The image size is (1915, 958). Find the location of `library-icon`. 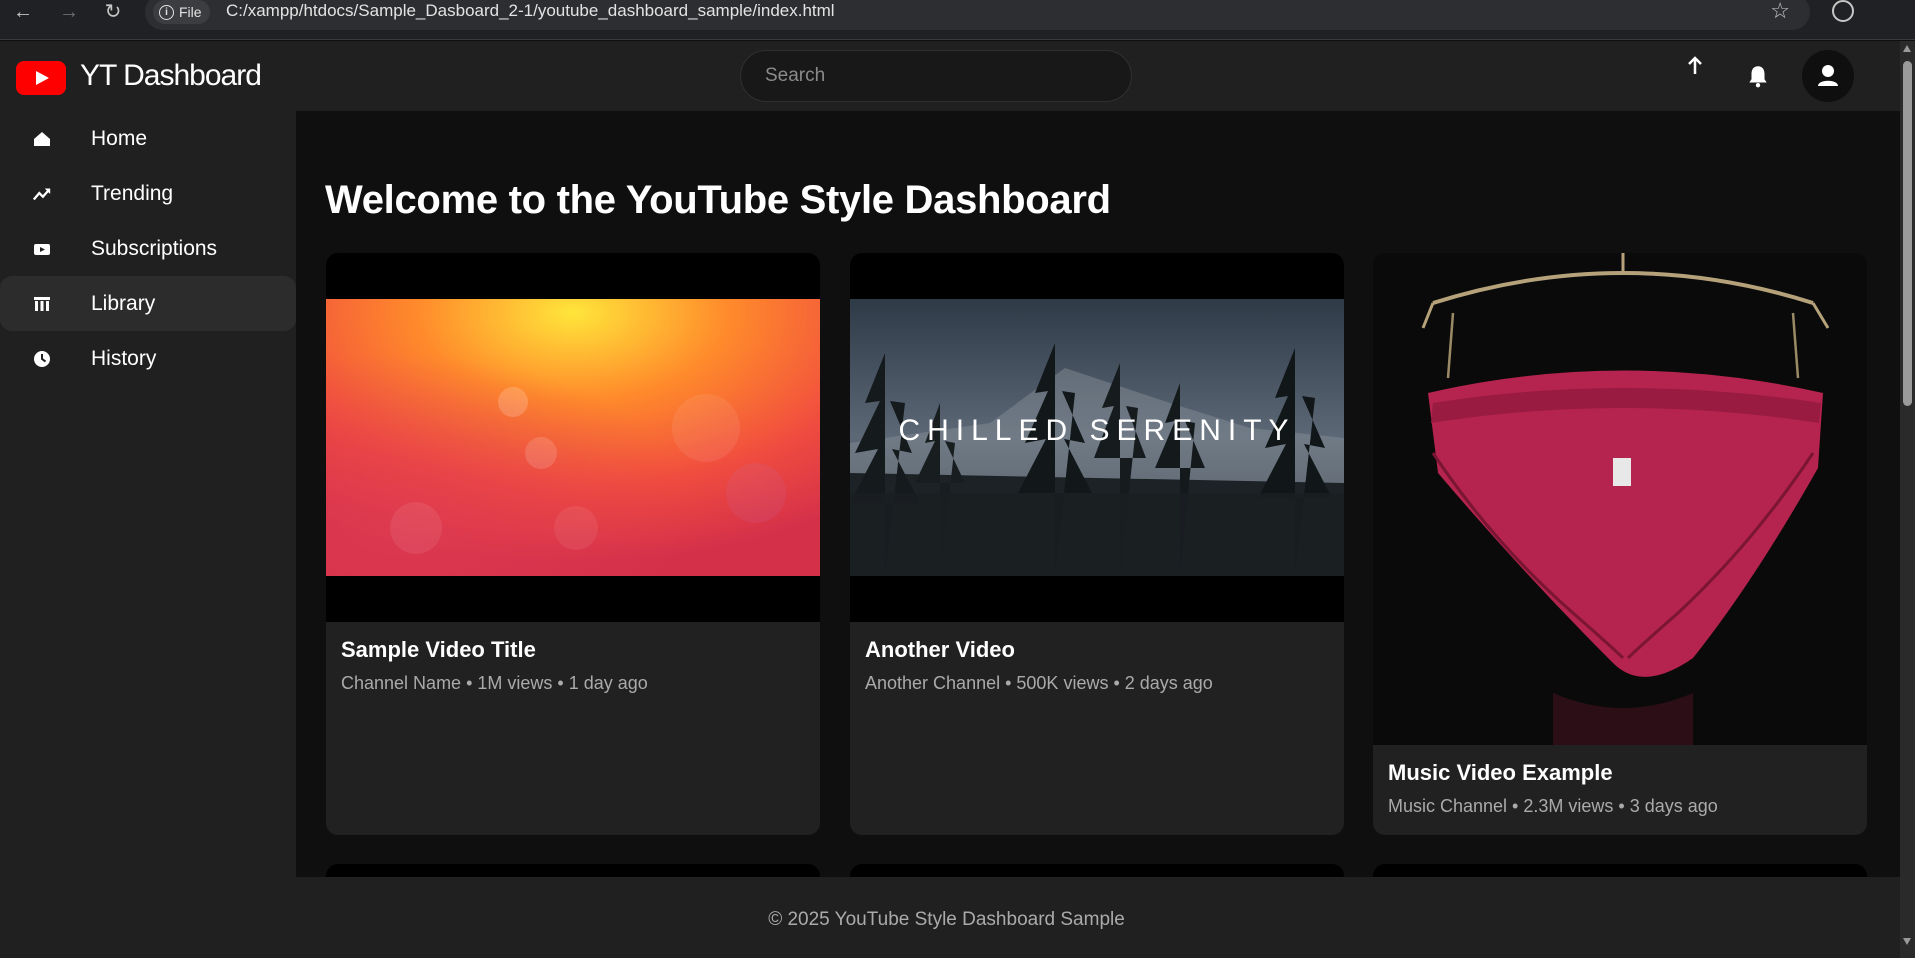

library-icon is located at coordinates (42, 304).